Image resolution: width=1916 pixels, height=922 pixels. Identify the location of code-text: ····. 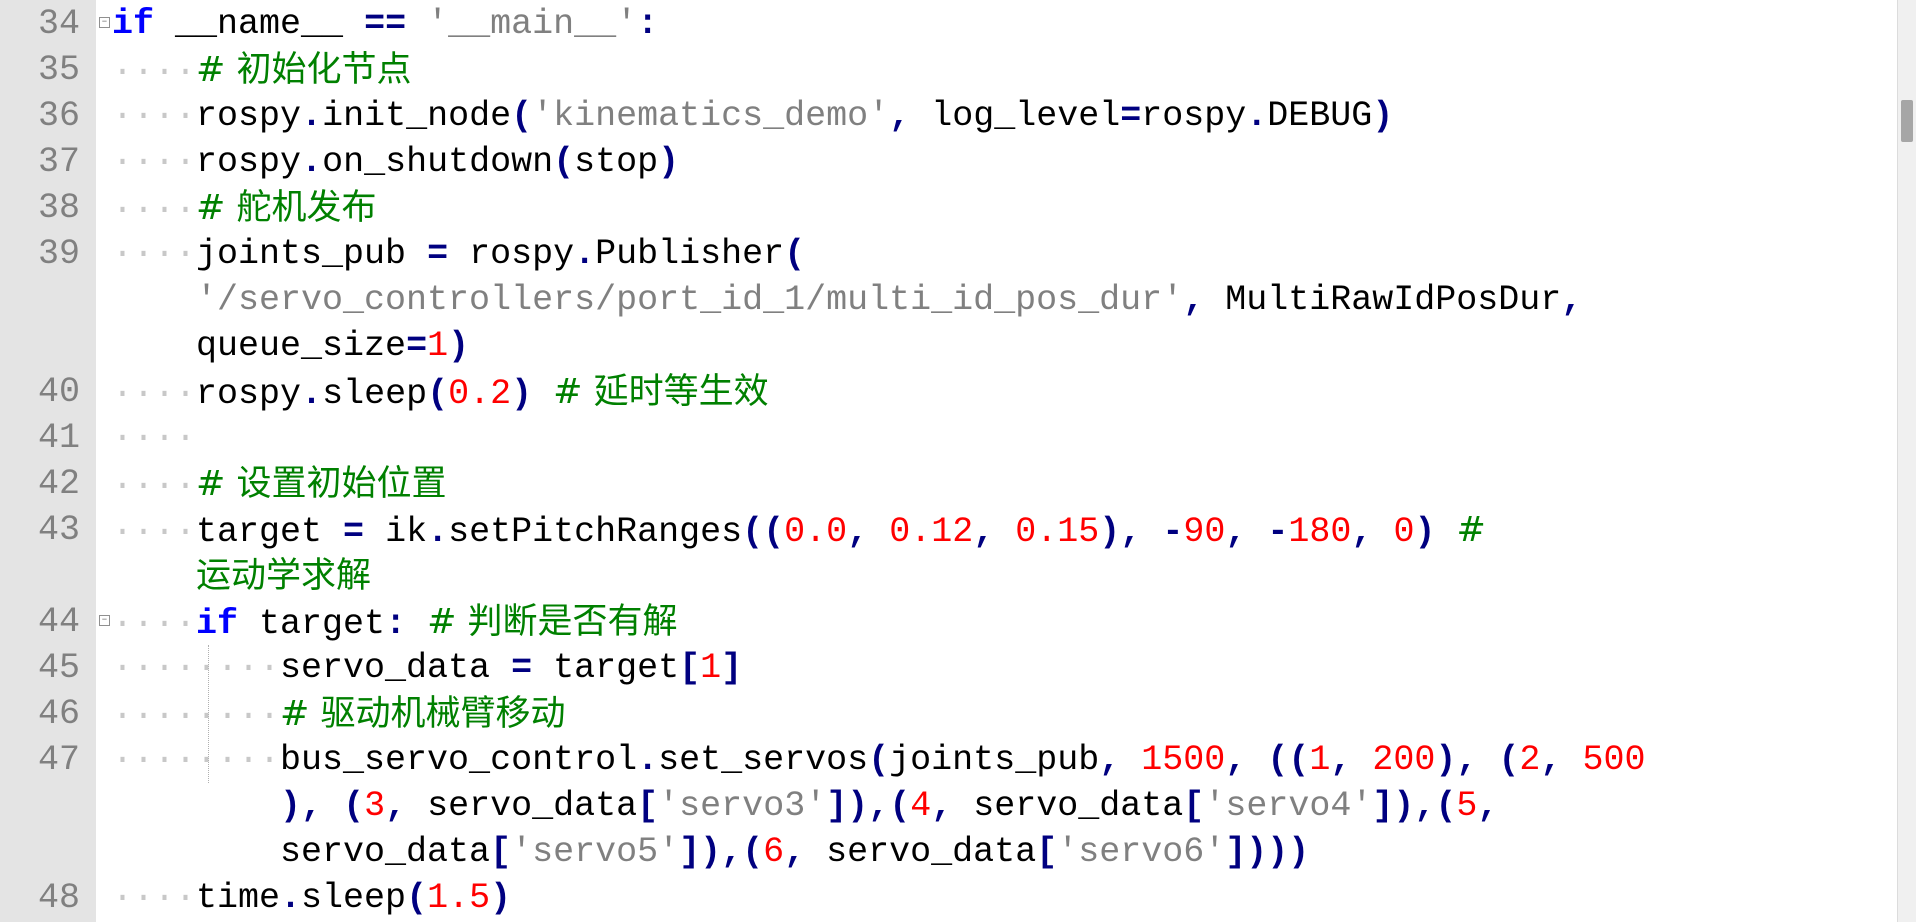
(154, 438).